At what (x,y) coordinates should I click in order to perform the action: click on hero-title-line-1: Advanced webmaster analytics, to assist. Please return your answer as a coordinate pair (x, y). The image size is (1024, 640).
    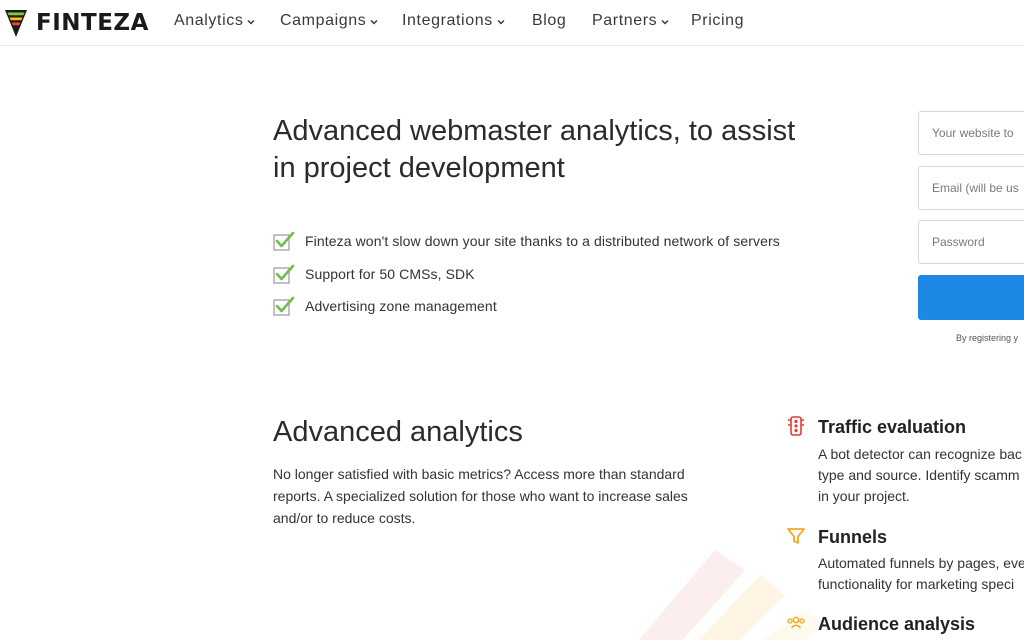
    Looking at the image, I should click on (534, 131).